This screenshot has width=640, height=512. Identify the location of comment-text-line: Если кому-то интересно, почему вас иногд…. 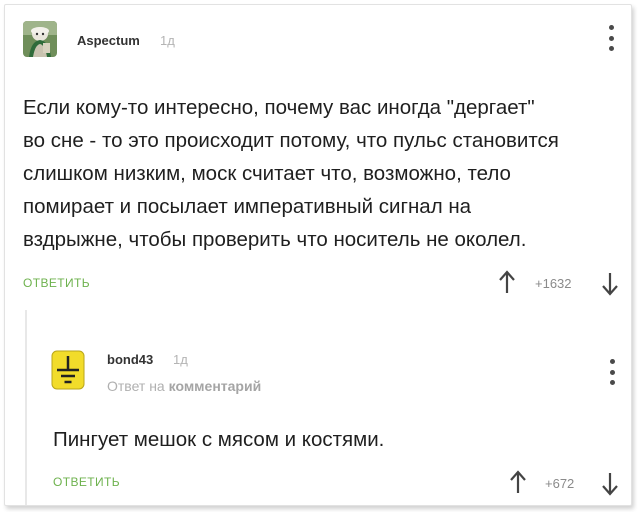
(279, 107).